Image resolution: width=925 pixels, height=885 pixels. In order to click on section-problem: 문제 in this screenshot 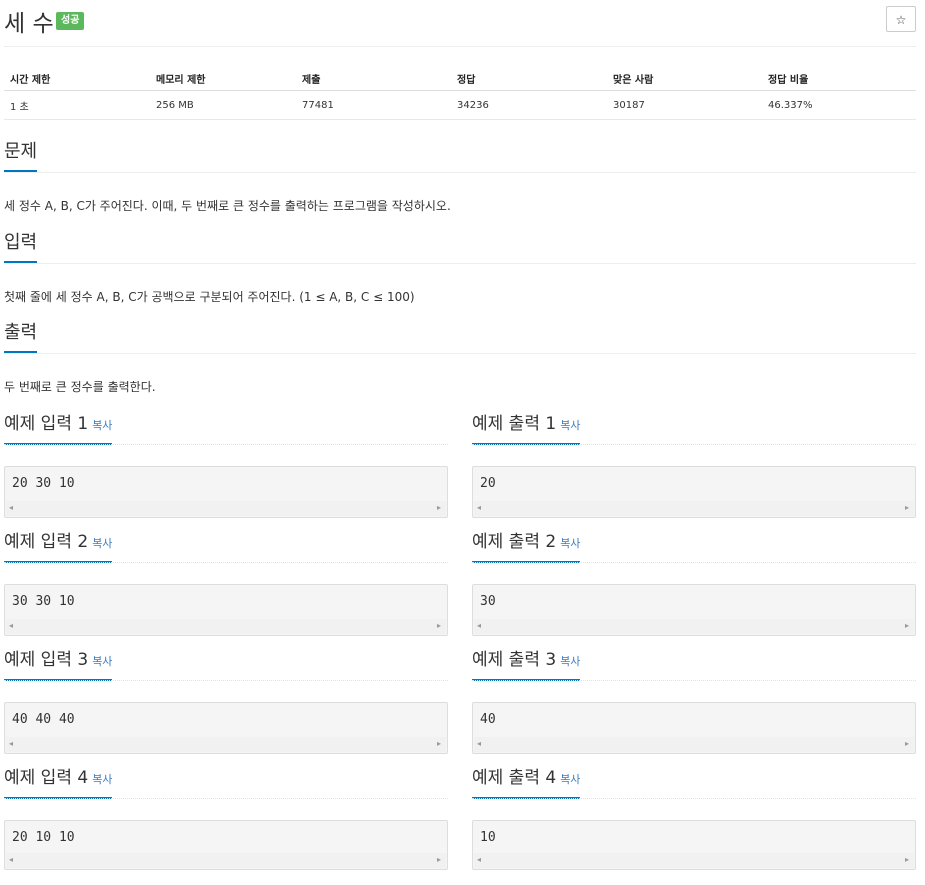, I will do `click(460, 156)`.